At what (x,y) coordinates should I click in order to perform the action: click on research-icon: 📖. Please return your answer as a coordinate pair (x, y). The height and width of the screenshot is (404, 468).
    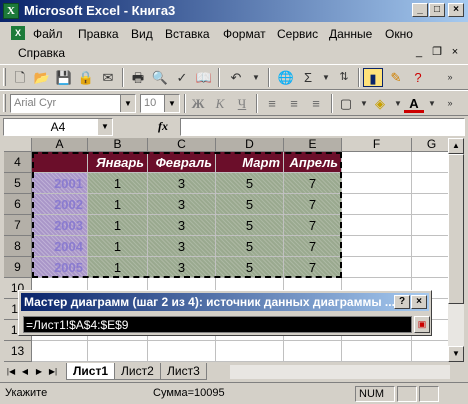
    Looking at the image, I should click on (204, 77).